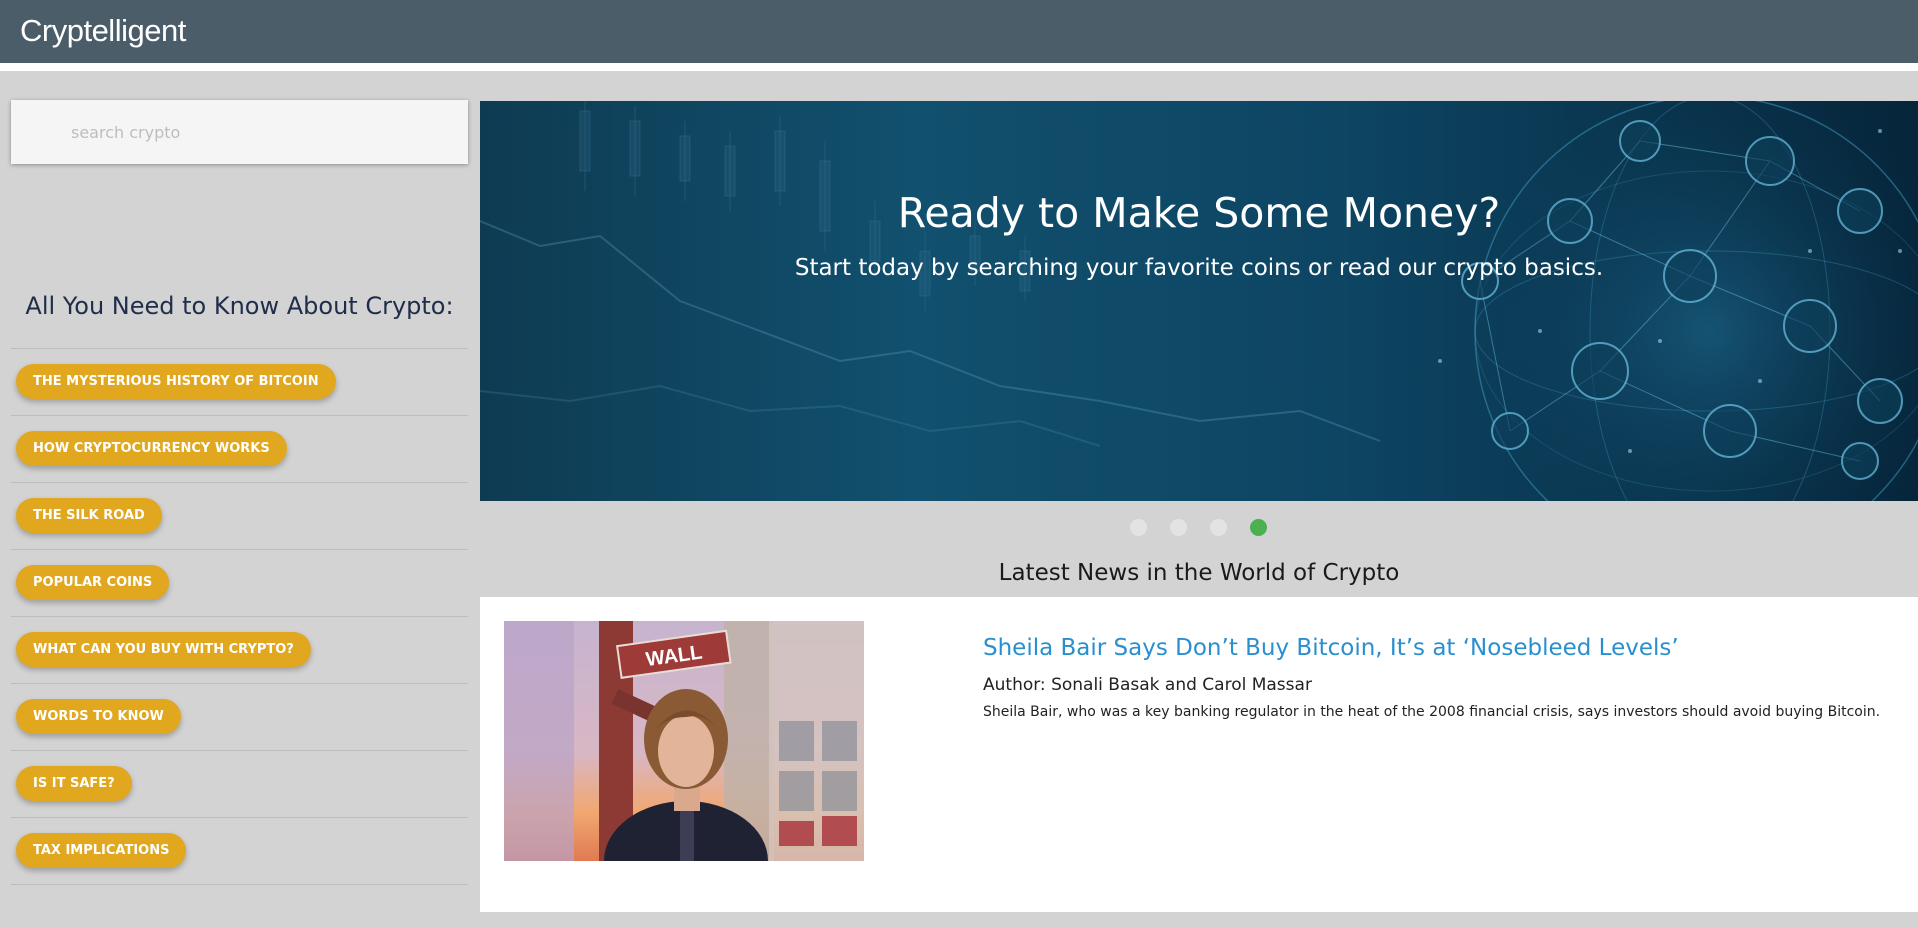 The height and width of the screenshot is (927, 1918). I want to click on news-article-author: Author: Sonali Basak and Carol Massar, so click(1147, 685).